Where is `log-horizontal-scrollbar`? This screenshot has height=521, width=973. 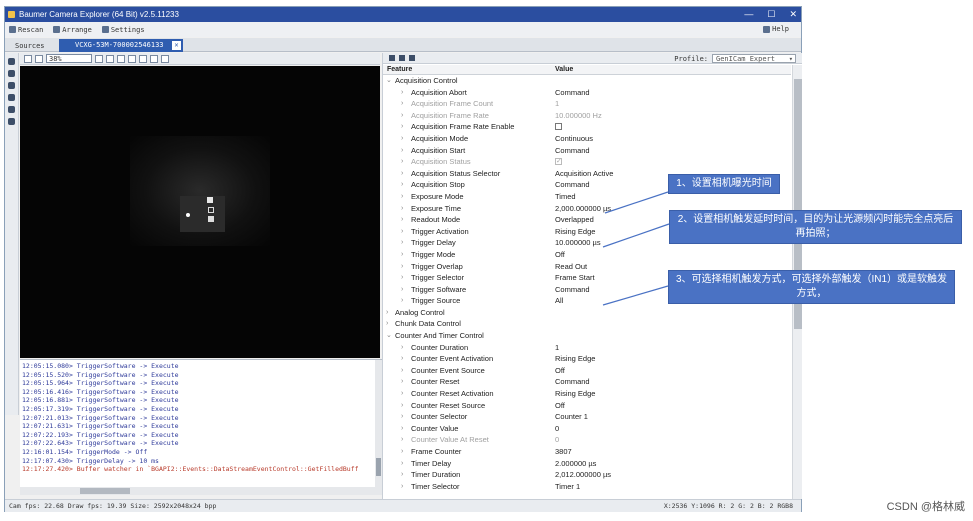
log-horizontal-scrollbar is located at coordinates (201, 491).